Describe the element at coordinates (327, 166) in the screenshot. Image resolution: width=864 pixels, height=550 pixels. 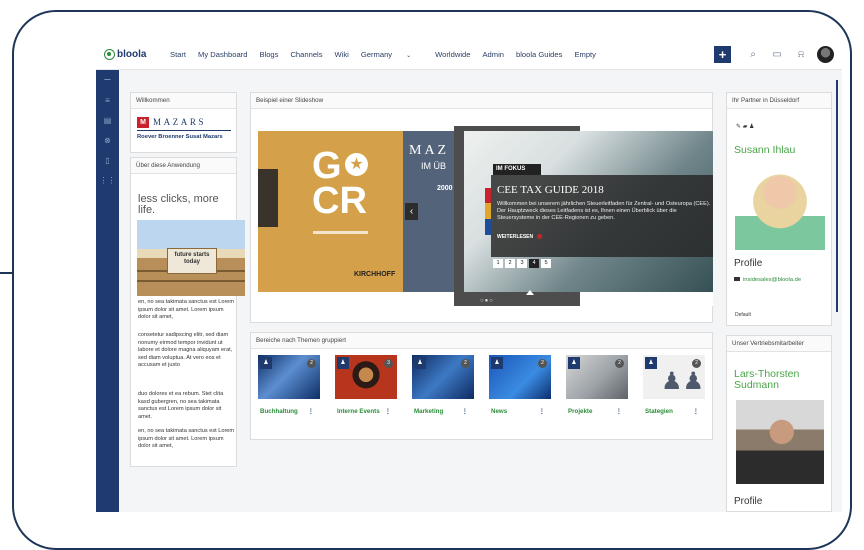
I see `gocr-title-g: G` at that location.